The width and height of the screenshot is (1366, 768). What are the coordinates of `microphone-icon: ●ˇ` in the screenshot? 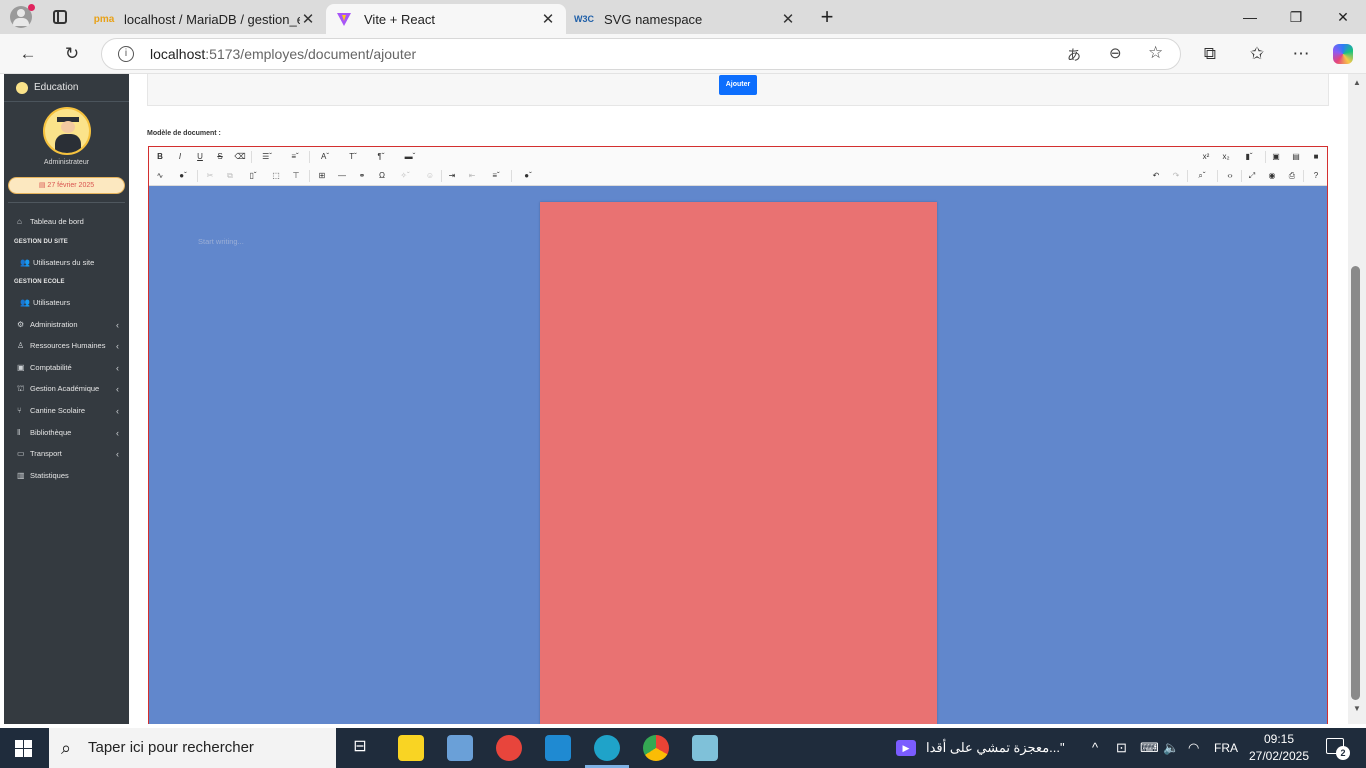 It's located at (183, 176).